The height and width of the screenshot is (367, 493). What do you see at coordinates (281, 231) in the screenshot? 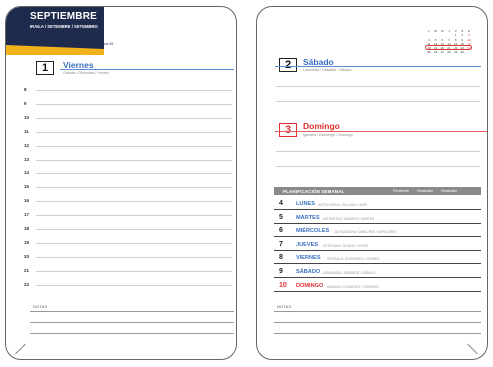
I see `planning-day-number: 6` at bounding box center [281, 231].